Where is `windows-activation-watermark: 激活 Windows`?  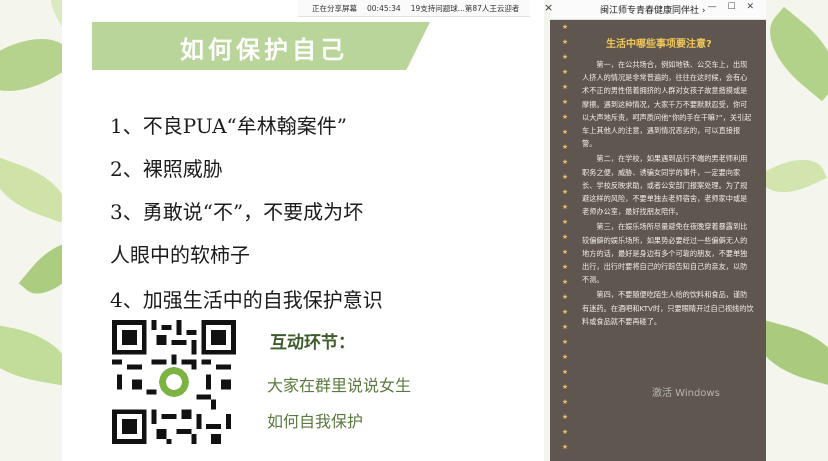 windows-activation-watermark: 激活 Windows is located at coordinates (686, 393).